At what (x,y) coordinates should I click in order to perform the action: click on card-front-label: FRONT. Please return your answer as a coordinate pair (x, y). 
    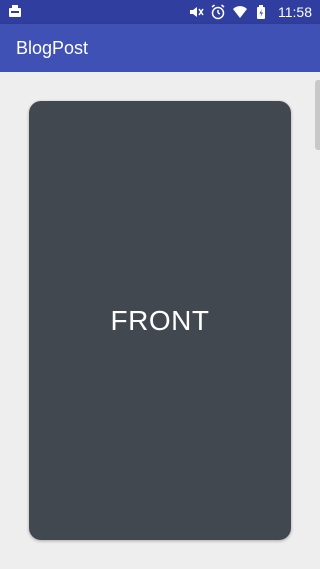
    Looking at the image, I should click on (160, 320).